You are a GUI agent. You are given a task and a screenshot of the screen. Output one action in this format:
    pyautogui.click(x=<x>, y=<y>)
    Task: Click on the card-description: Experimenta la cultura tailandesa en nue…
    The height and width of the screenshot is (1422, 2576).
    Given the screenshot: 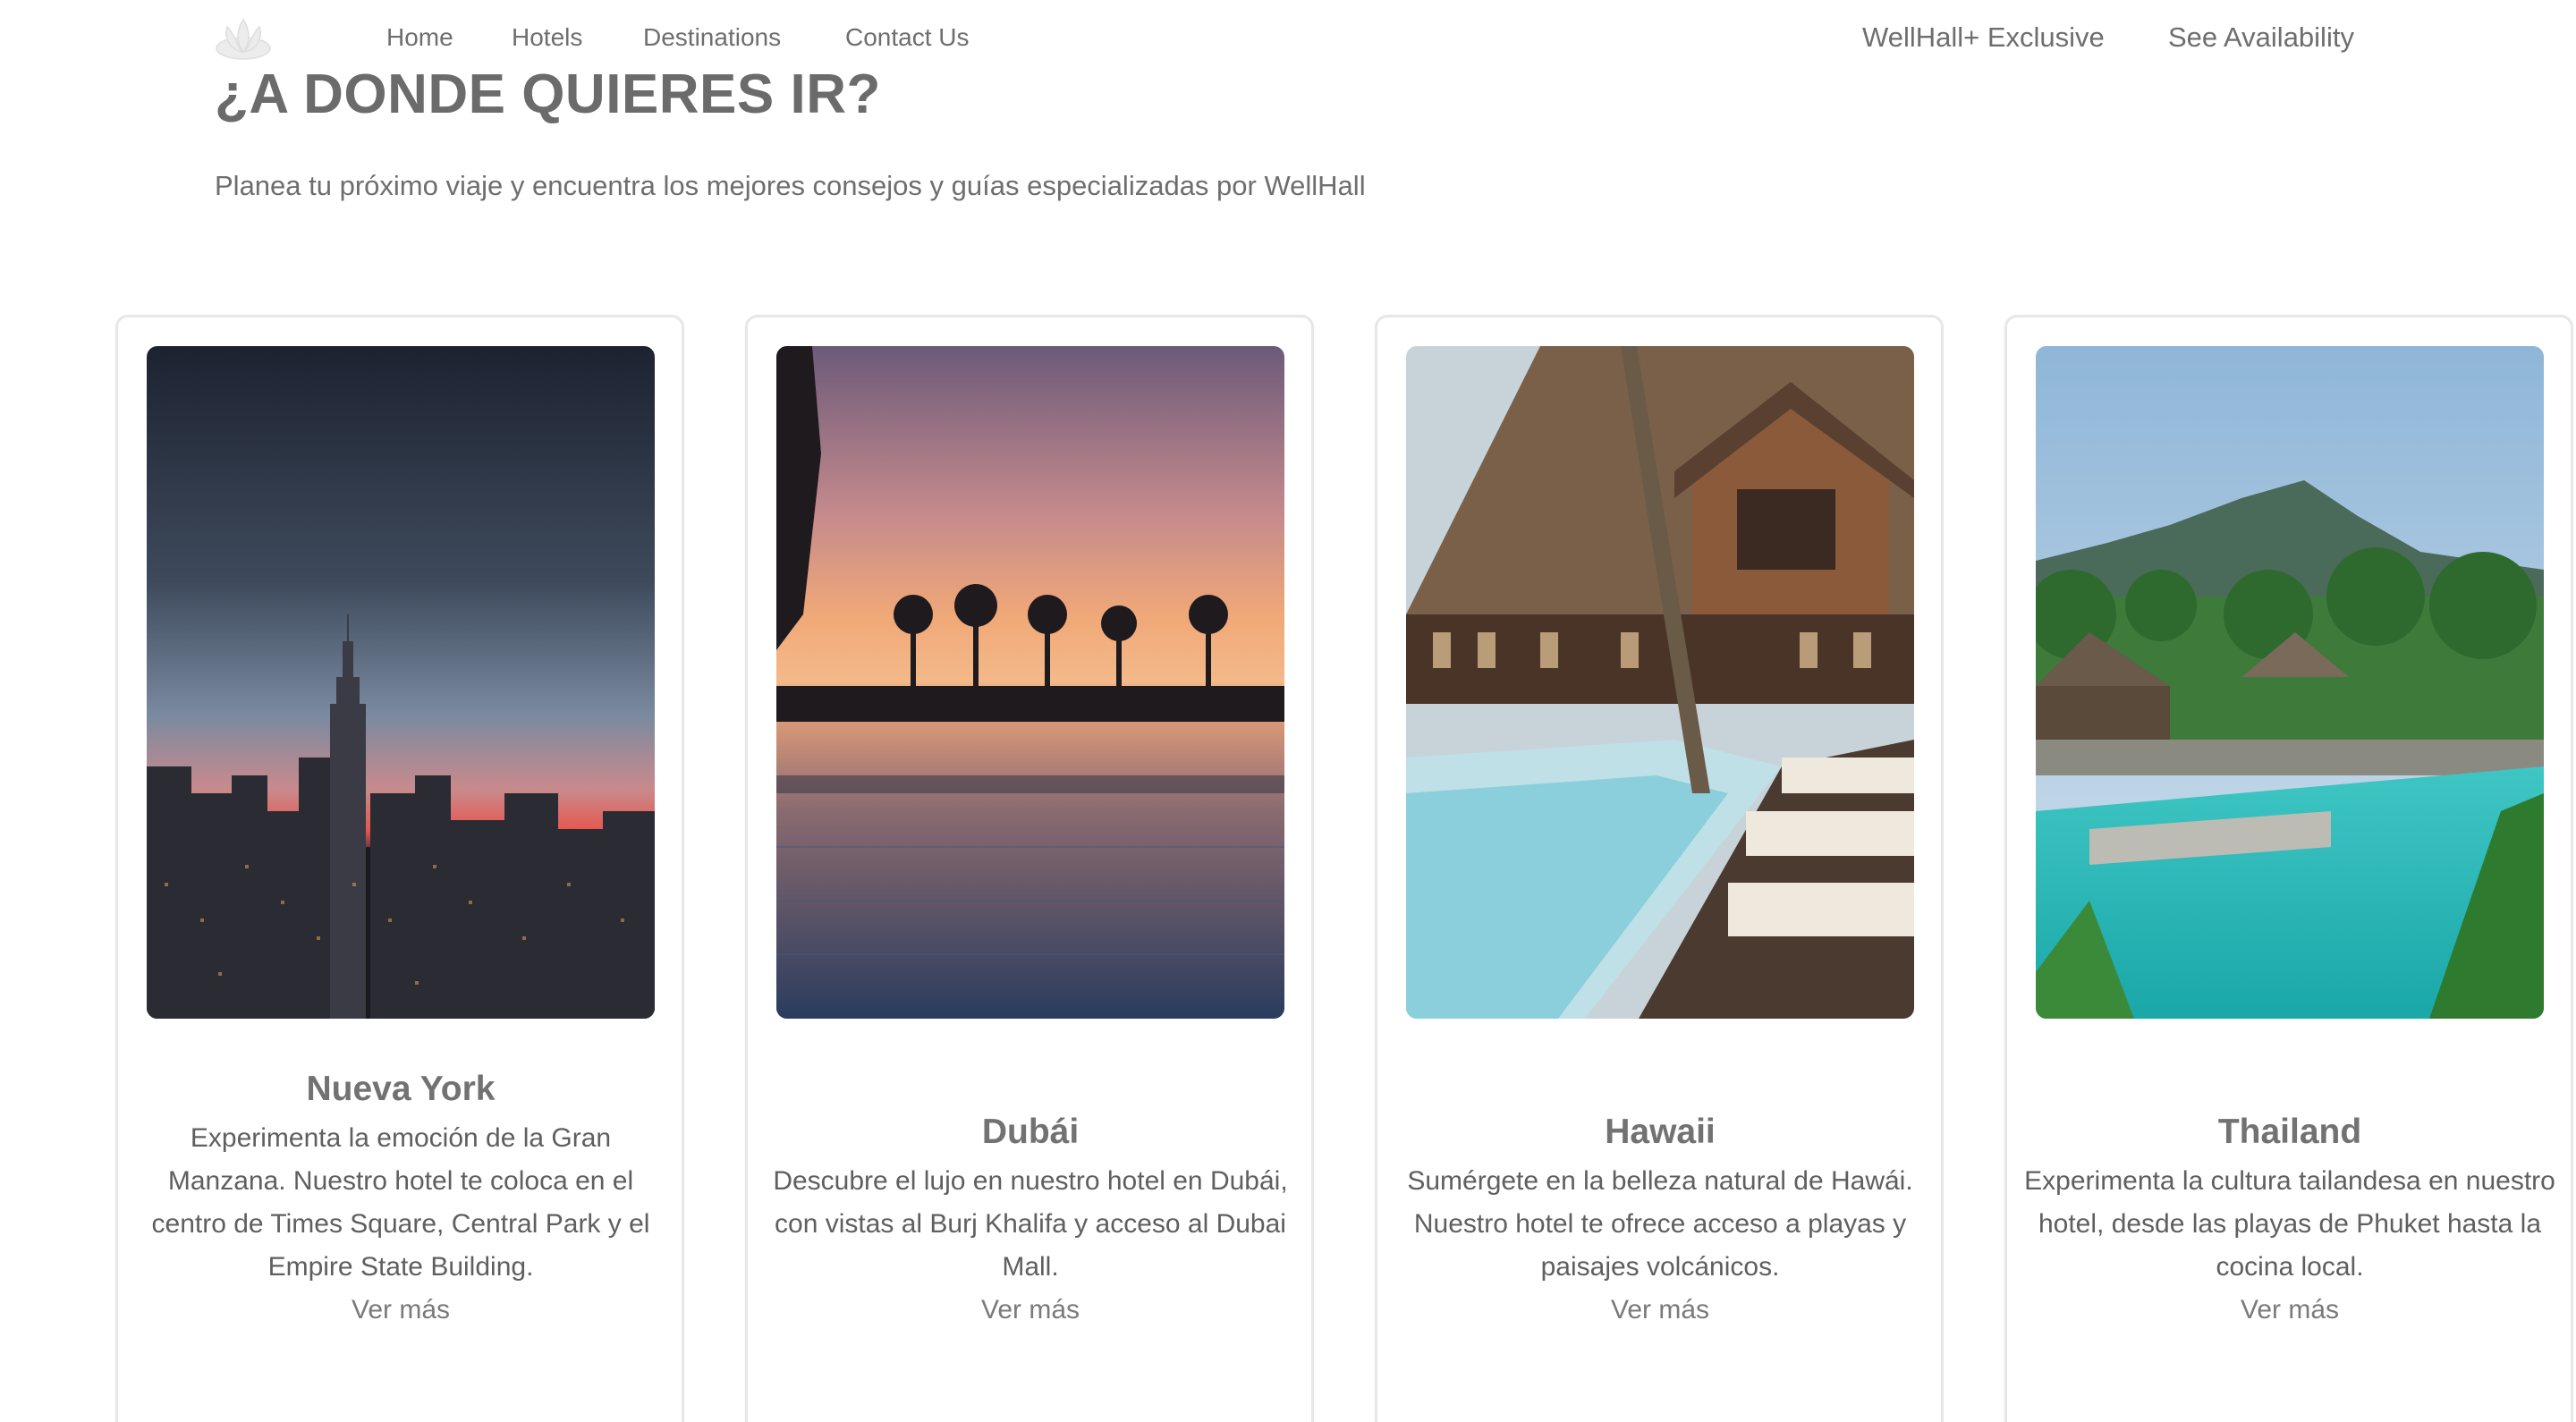 What is the action you would take?
    pyautogui.click(x=2289, y=1224)
    